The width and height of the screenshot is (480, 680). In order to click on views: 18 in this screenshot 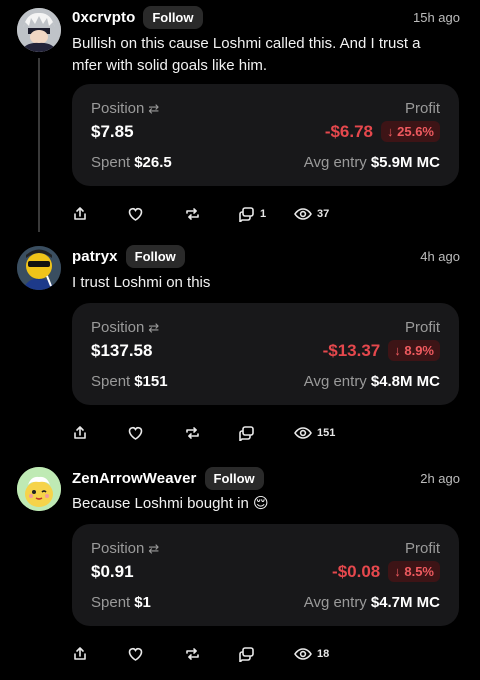, I will do `click(311, 654)`.